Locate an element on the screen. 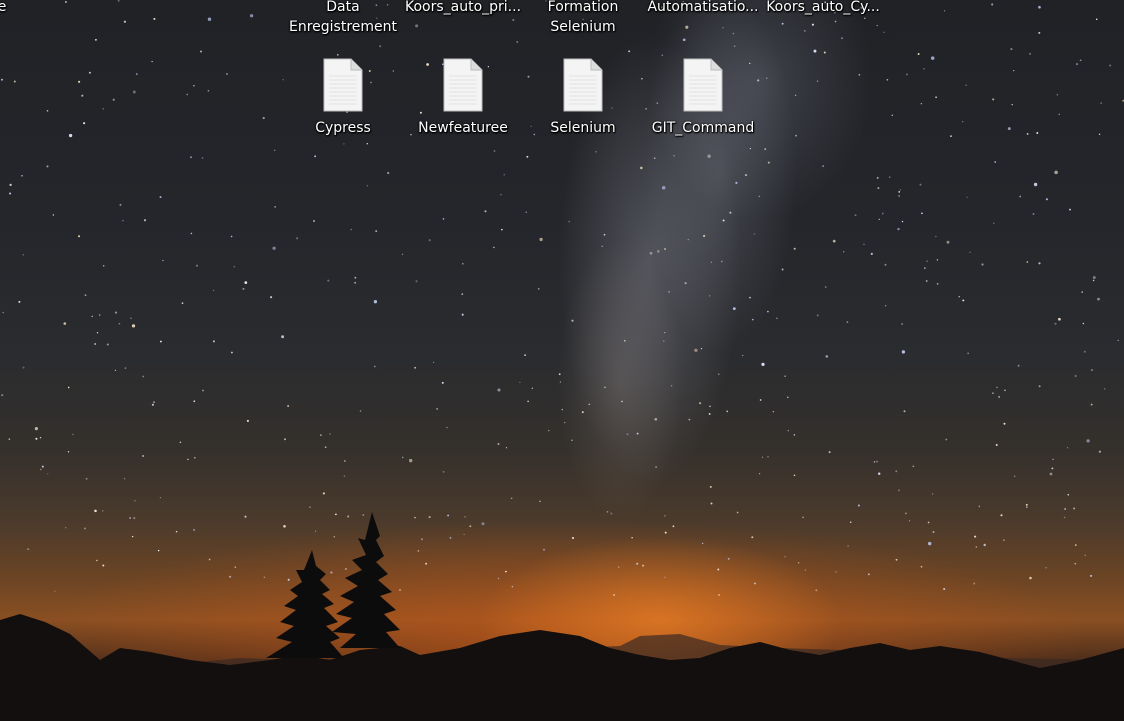 The height and width of the screenshot is (721, 1124). tree-silhouette is located at coordinates (333, 585).